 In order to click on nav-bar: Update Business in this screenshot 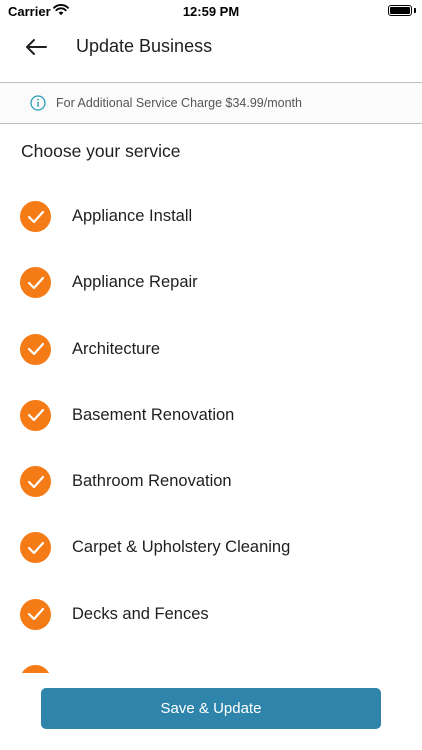, I will do `click(211, 53)`.